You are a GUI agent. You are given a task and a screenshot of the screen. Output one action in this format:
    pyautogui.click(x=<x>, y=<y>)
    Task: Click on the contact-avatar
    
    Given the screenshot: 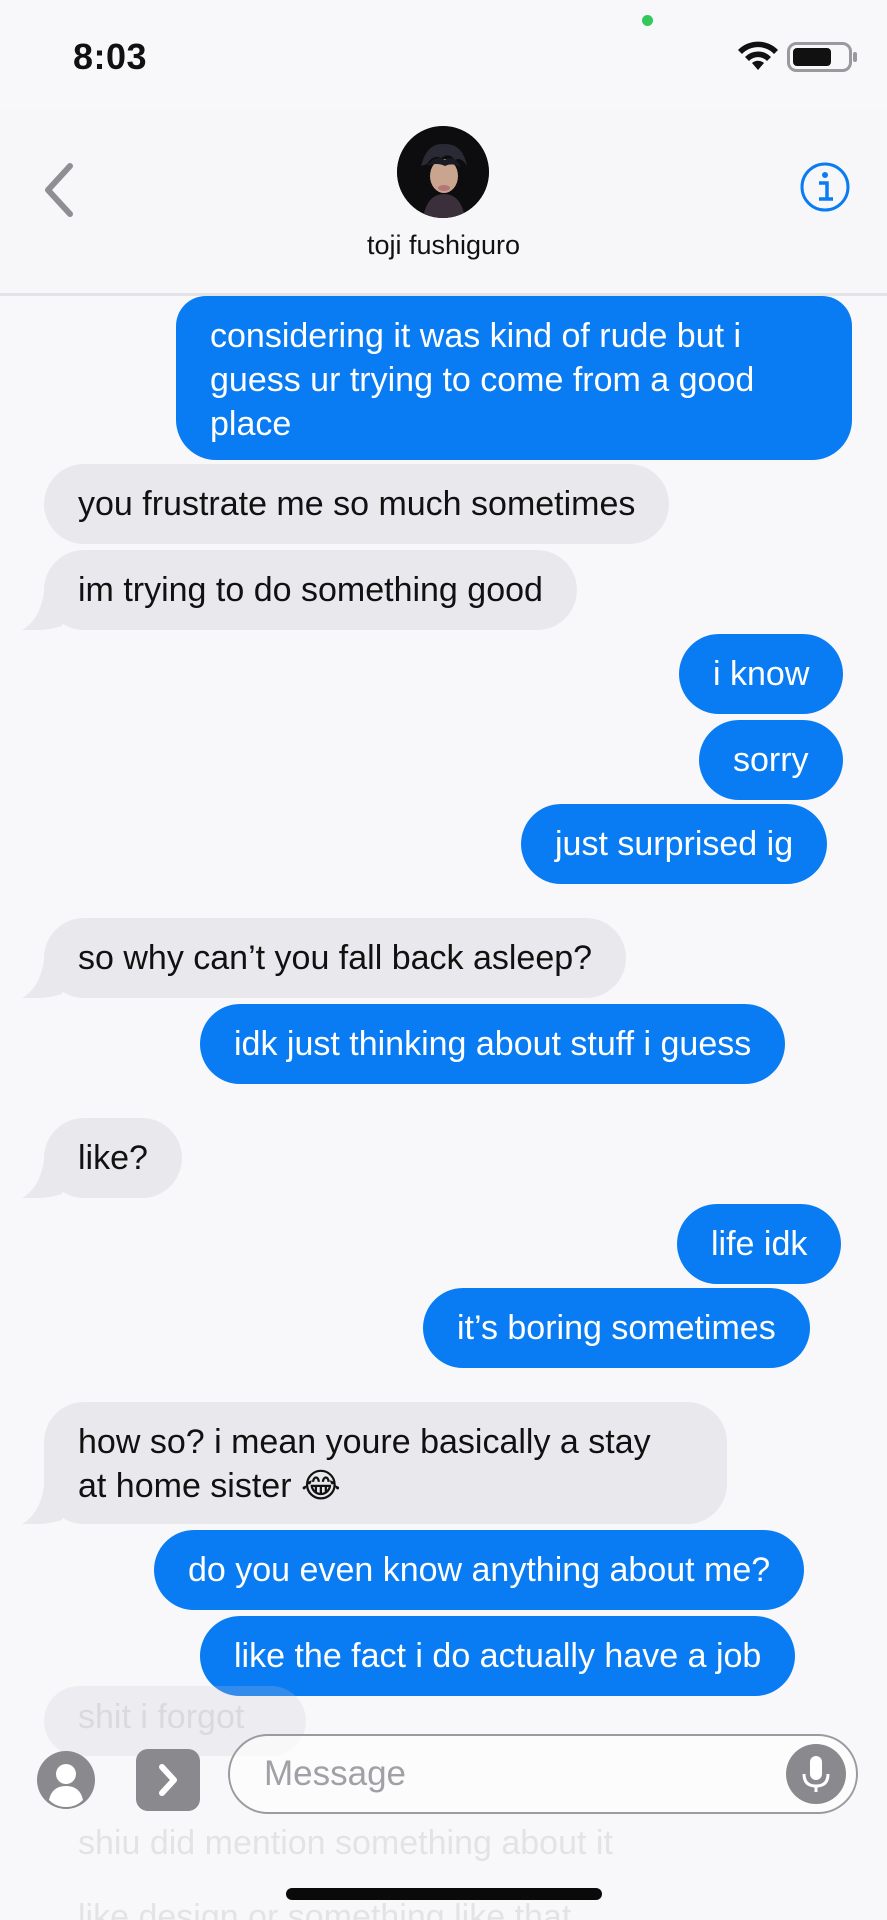 What is the action you would take?
    pyautogui.click(x=443, y=172)
    